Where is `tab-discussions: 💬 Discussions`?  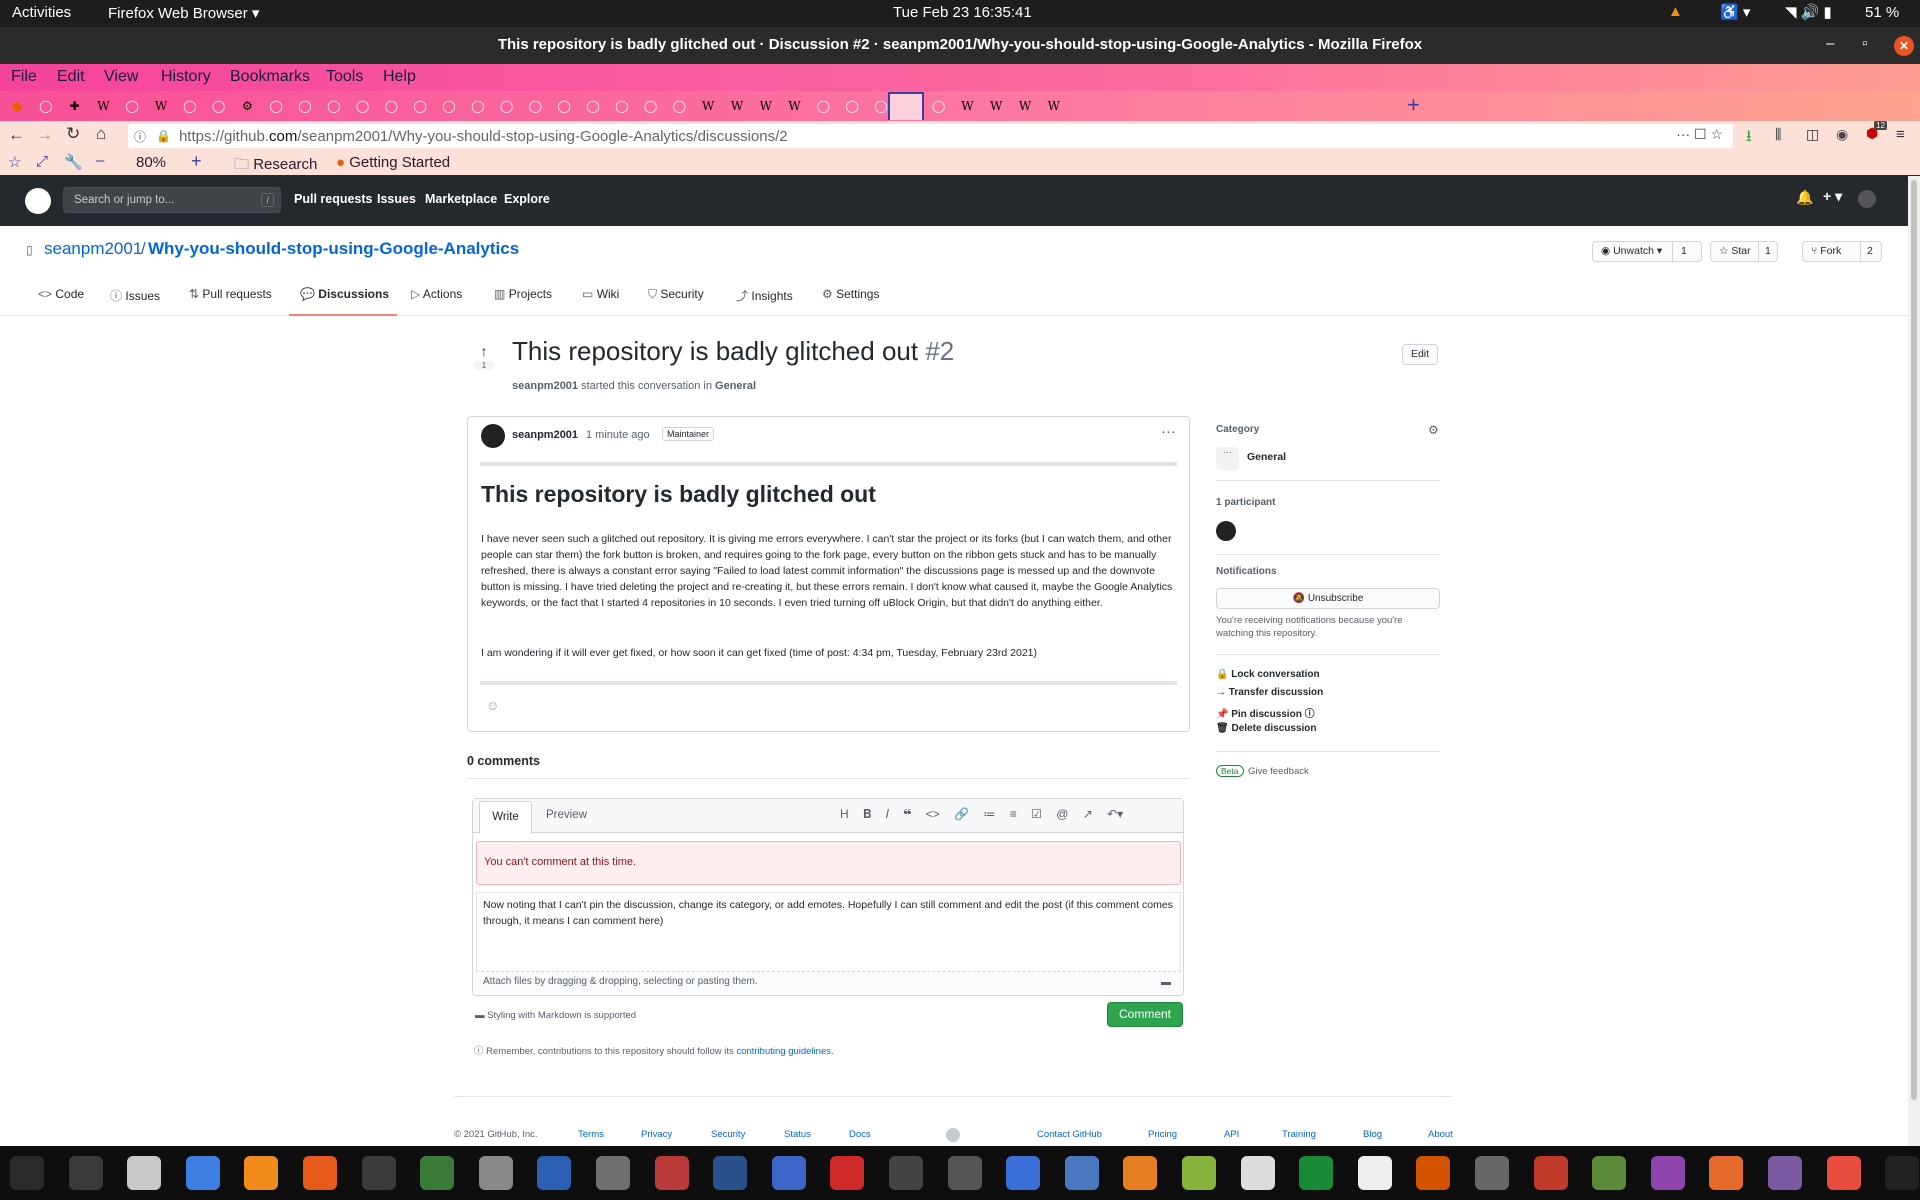
tab-discussions: 💬 Discussions is located at coordinates (344, 294).